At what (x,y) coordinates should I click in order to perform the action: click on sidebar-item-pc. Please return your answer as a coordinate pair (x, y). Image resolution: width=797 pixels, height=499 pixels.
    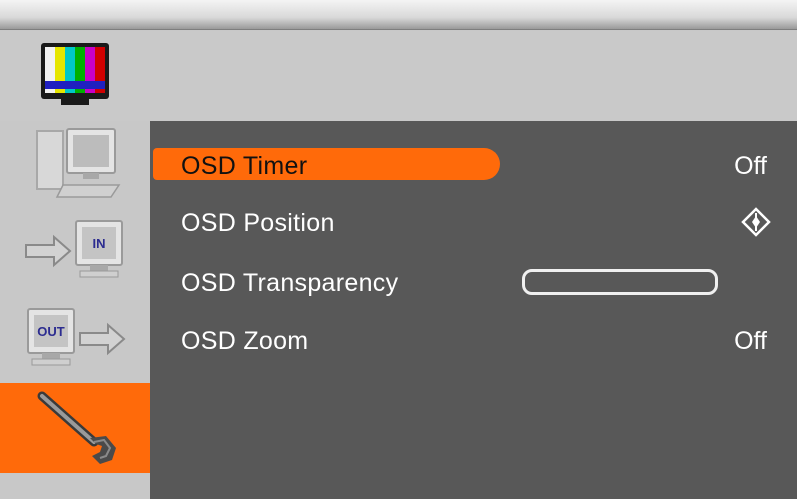
    Looking at the image, I should click on (75, 163).